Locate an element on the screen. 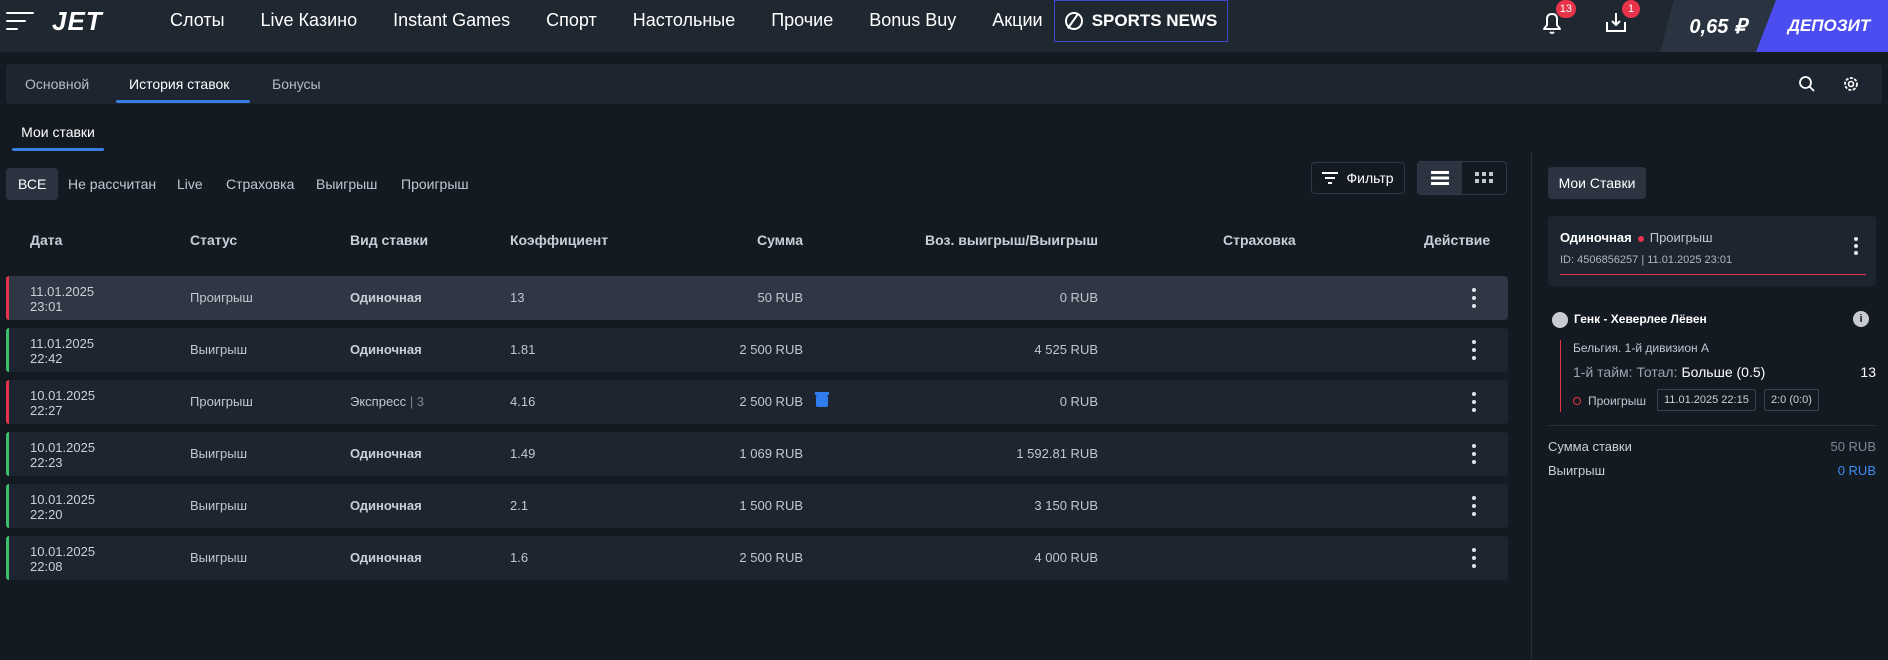 The image size is (1888, 660). col-bet-type: Вид ставки is located at coordinates (389, 240).